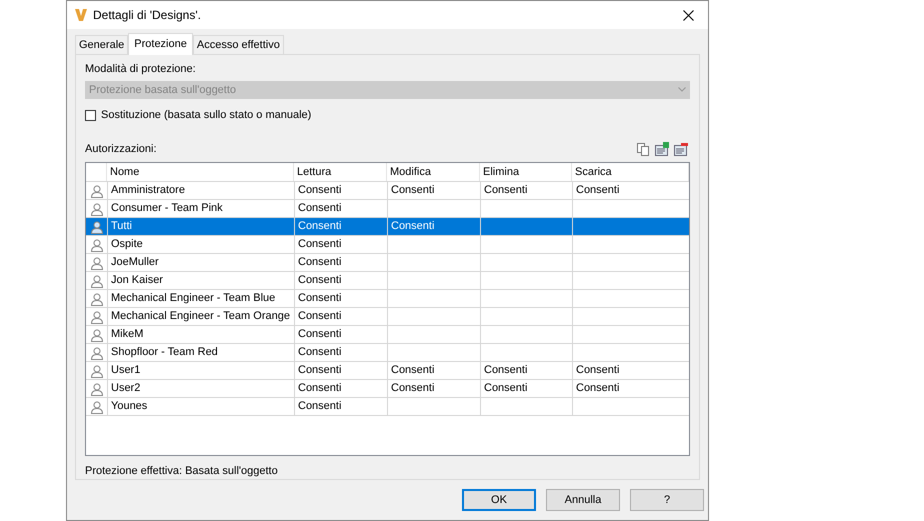 The height and width of the screenshot is (521, 924). What do you see at coordinates (200, 353) in the screenshot?
I see `table-cell: Shopfloor - Team Red` at bounding box center [200, 353].